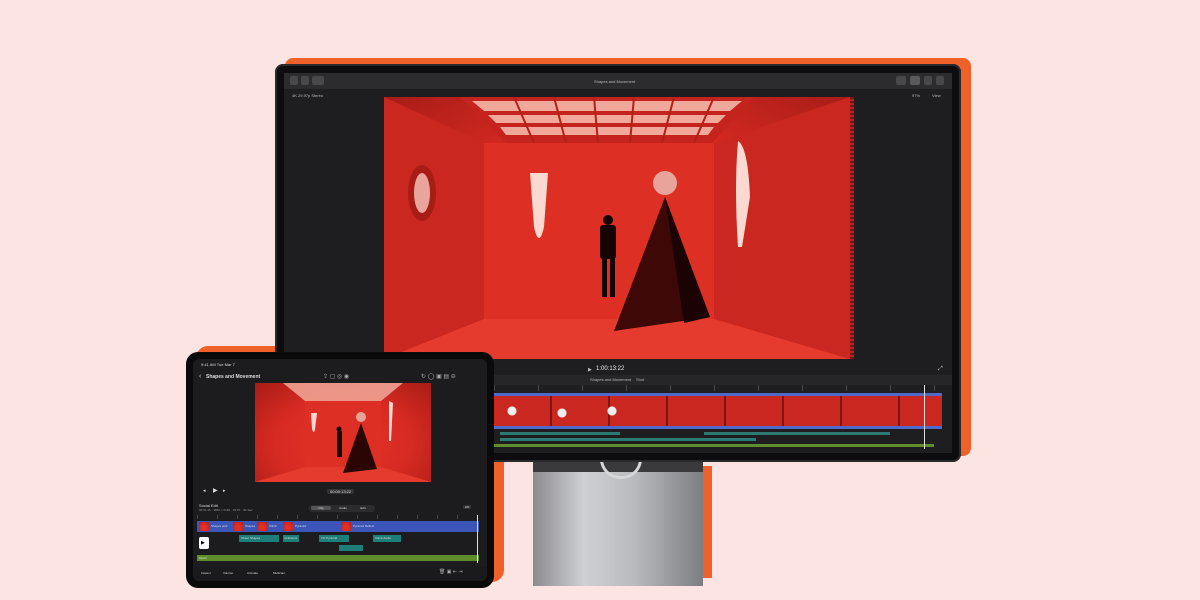 The image size is (1200, 600). I want to click on monitor-stand, so click(618, 524).